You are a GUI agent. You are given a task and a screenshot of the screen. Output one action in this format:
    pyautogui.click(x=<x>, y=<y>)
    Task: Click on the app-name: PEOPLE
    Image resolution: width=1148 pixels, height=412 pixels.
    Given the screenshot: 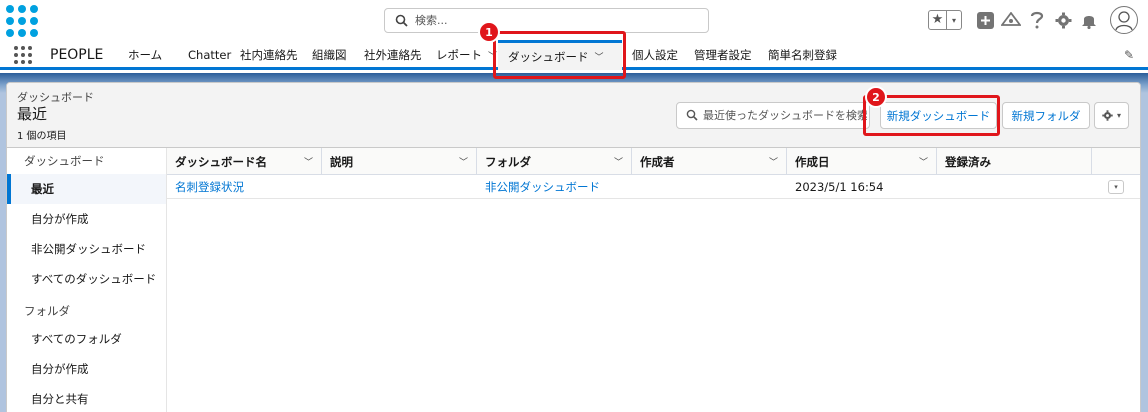 What is the action you would take?
    pyautogui.click(x=77, y=55)
    